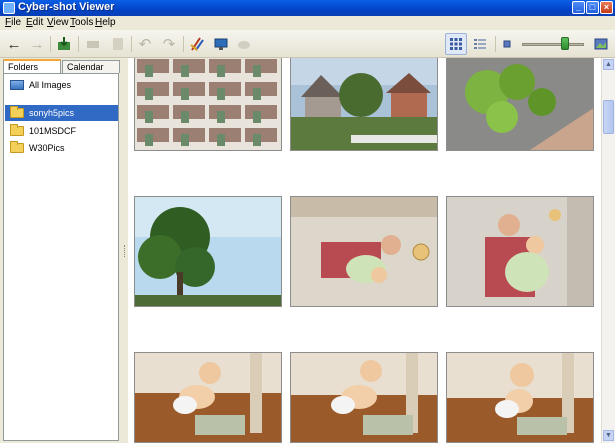 The height and width of the screenshot is (443, 615). I want to click on import-icon, so click(64, 43).